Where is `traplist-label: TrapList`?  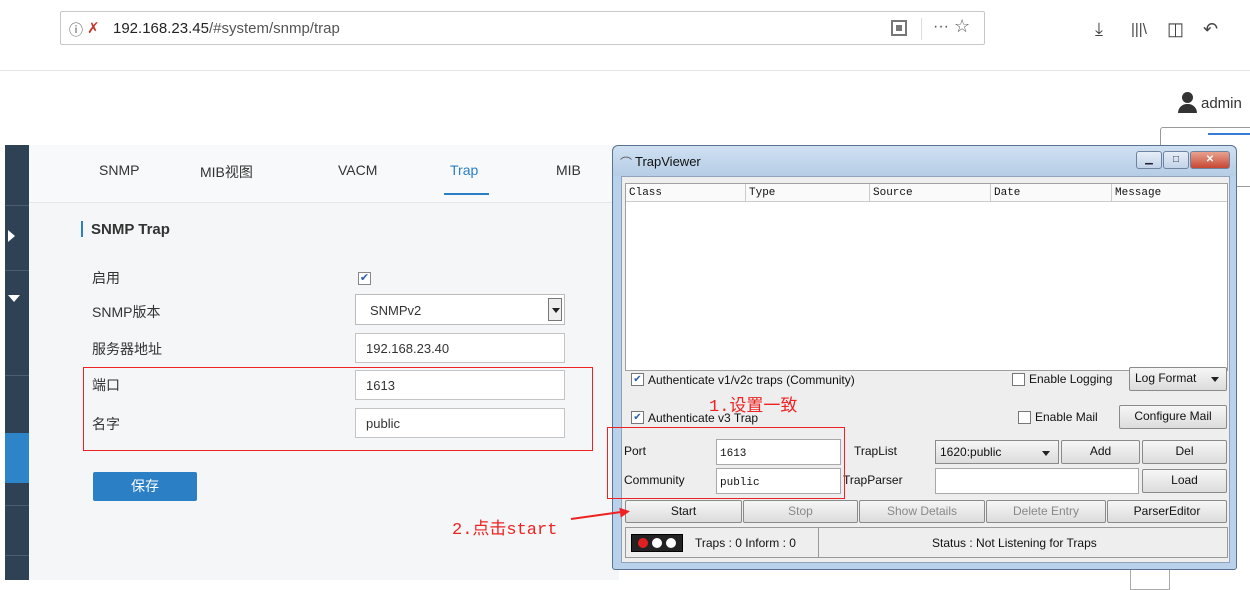
traplist-label: TrapList is located at coordinates (875, 451).